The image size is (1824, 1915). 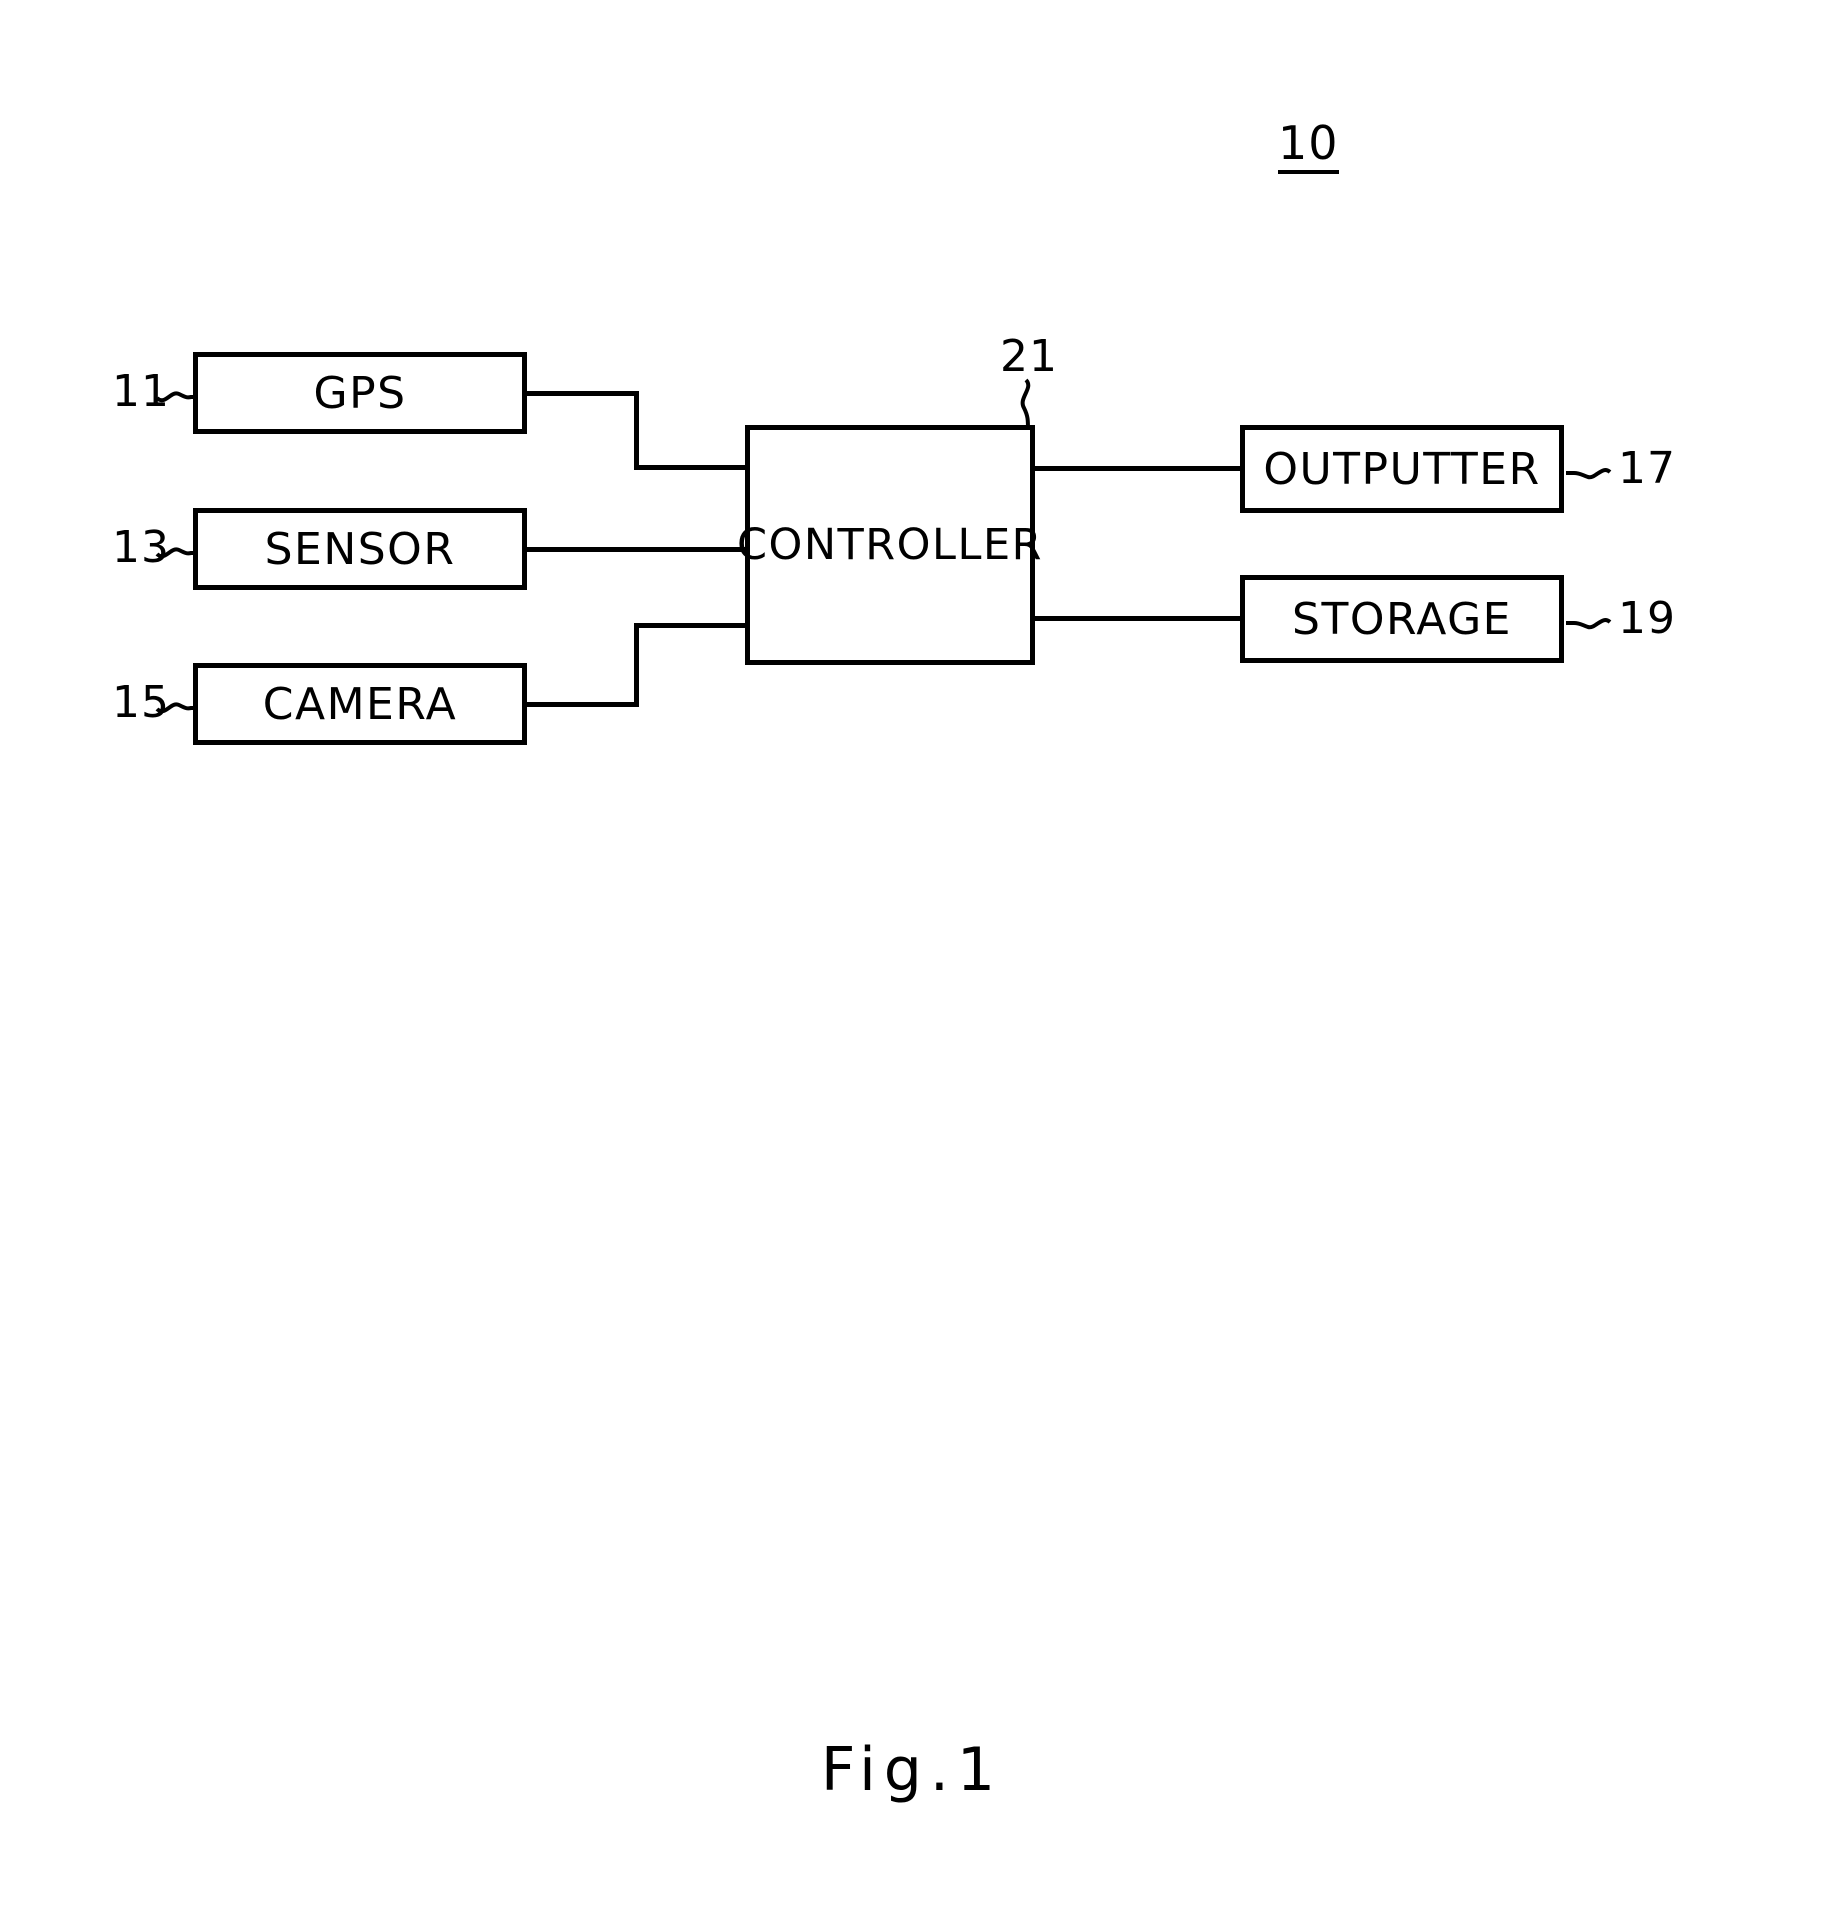 What do you see at coordinates (141, 702) in the screenshot?
I see `reference-numeral-camera: 15` at bounding box center [141, 702].